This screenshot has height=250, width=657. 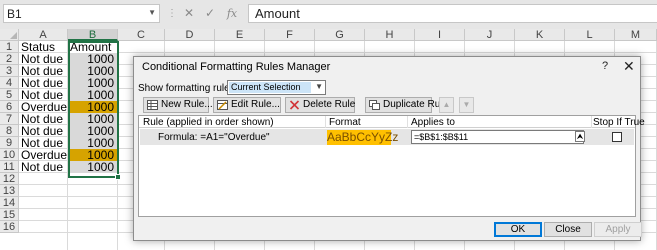 I want to click on row-header-9: 9, so click(x=9, y=143).